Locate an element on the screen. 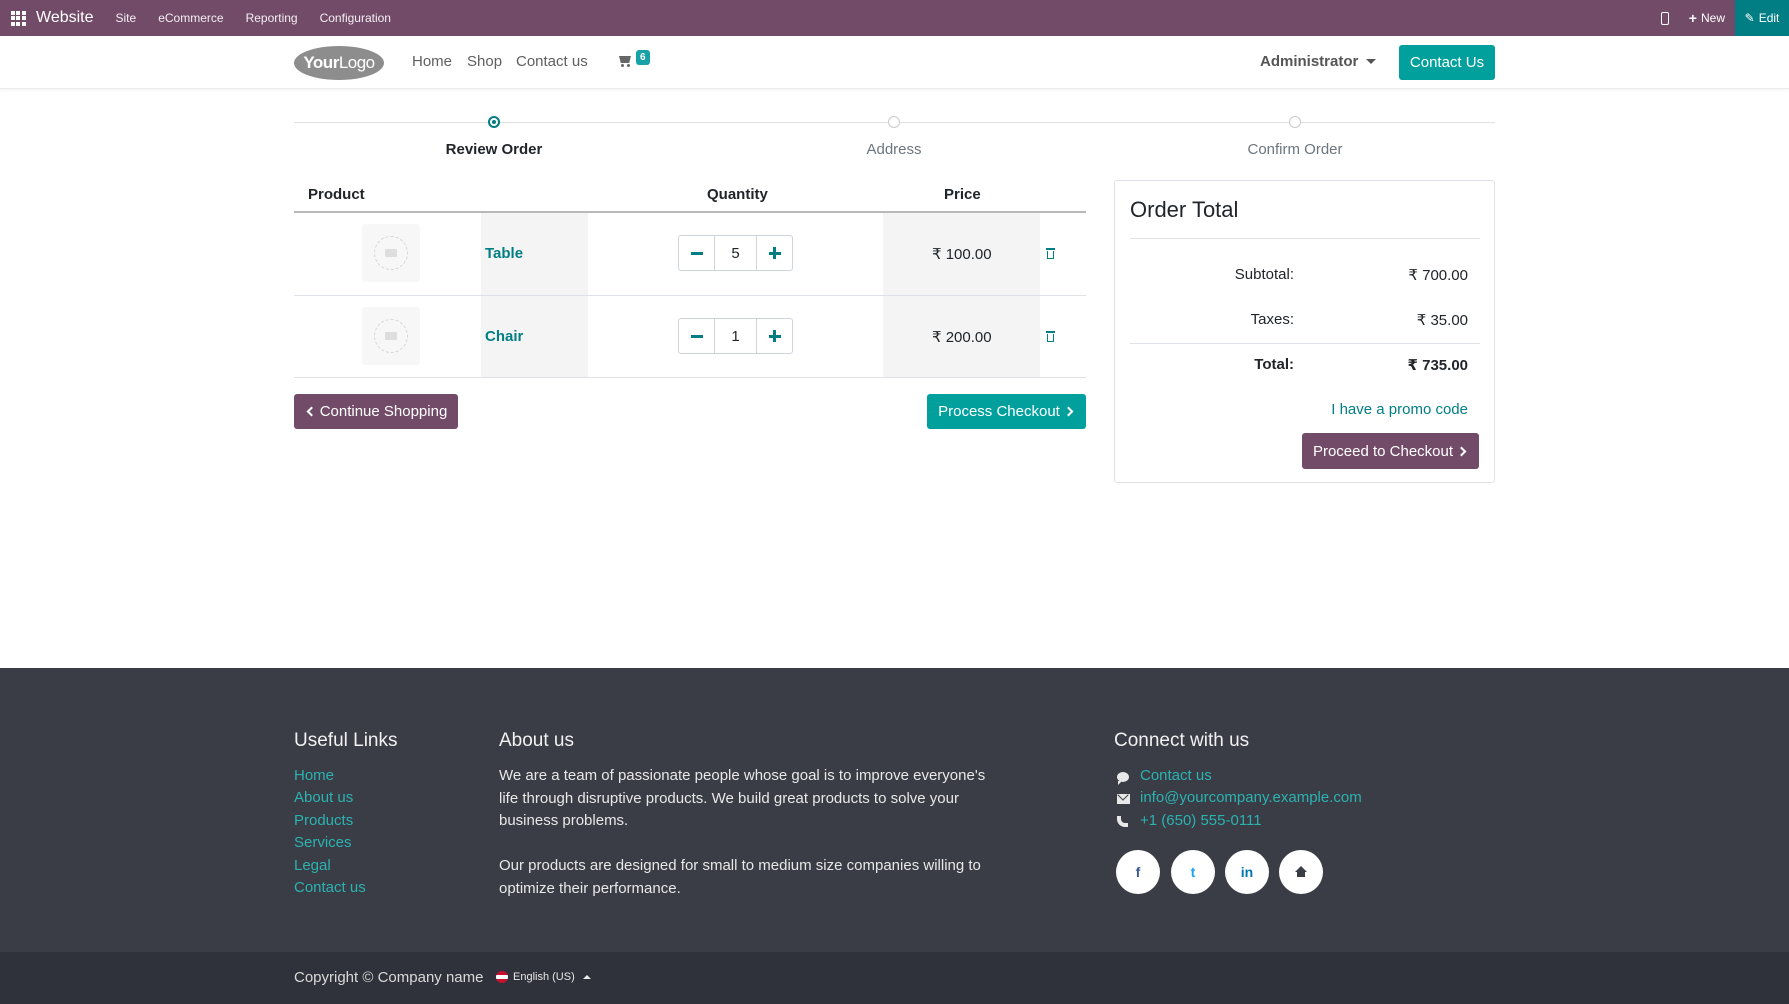 The height and width of the screenshot is (1004, 1789). new-button-label: New is located at coordinates (1712, 18).